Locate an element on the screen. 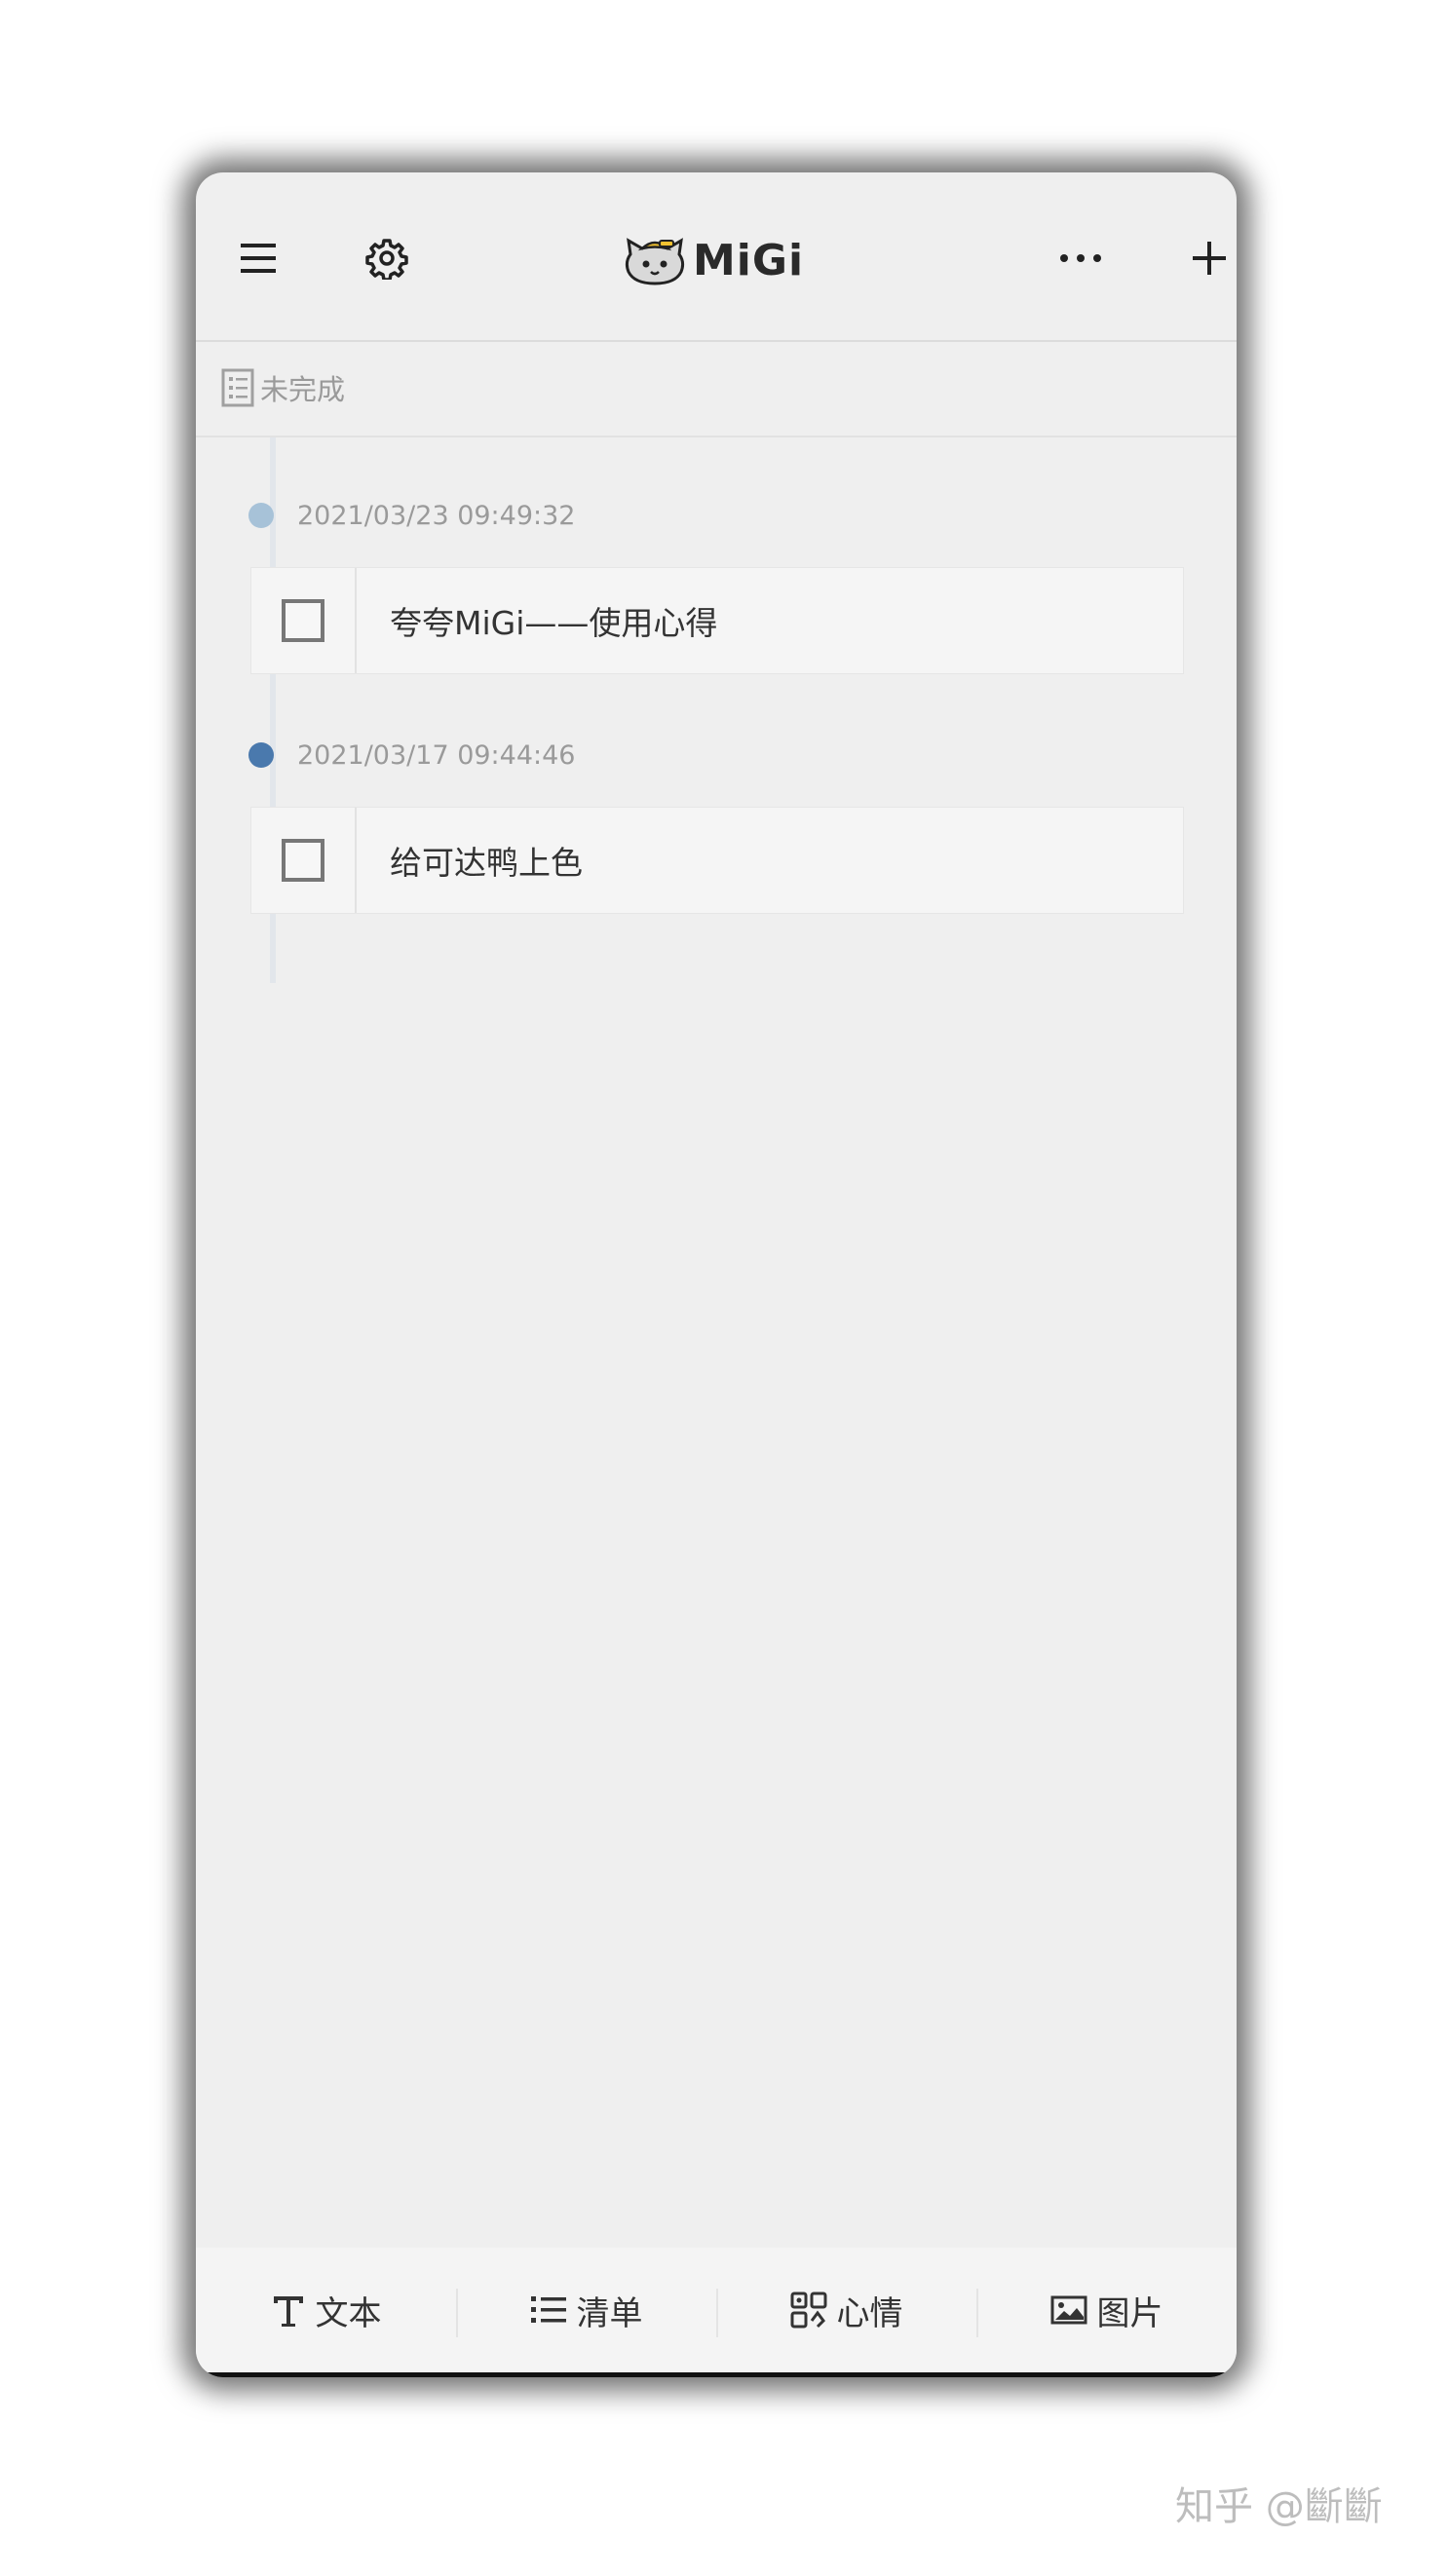  section-header-incomplete: 未完成 is located at coordinates (283, 387).